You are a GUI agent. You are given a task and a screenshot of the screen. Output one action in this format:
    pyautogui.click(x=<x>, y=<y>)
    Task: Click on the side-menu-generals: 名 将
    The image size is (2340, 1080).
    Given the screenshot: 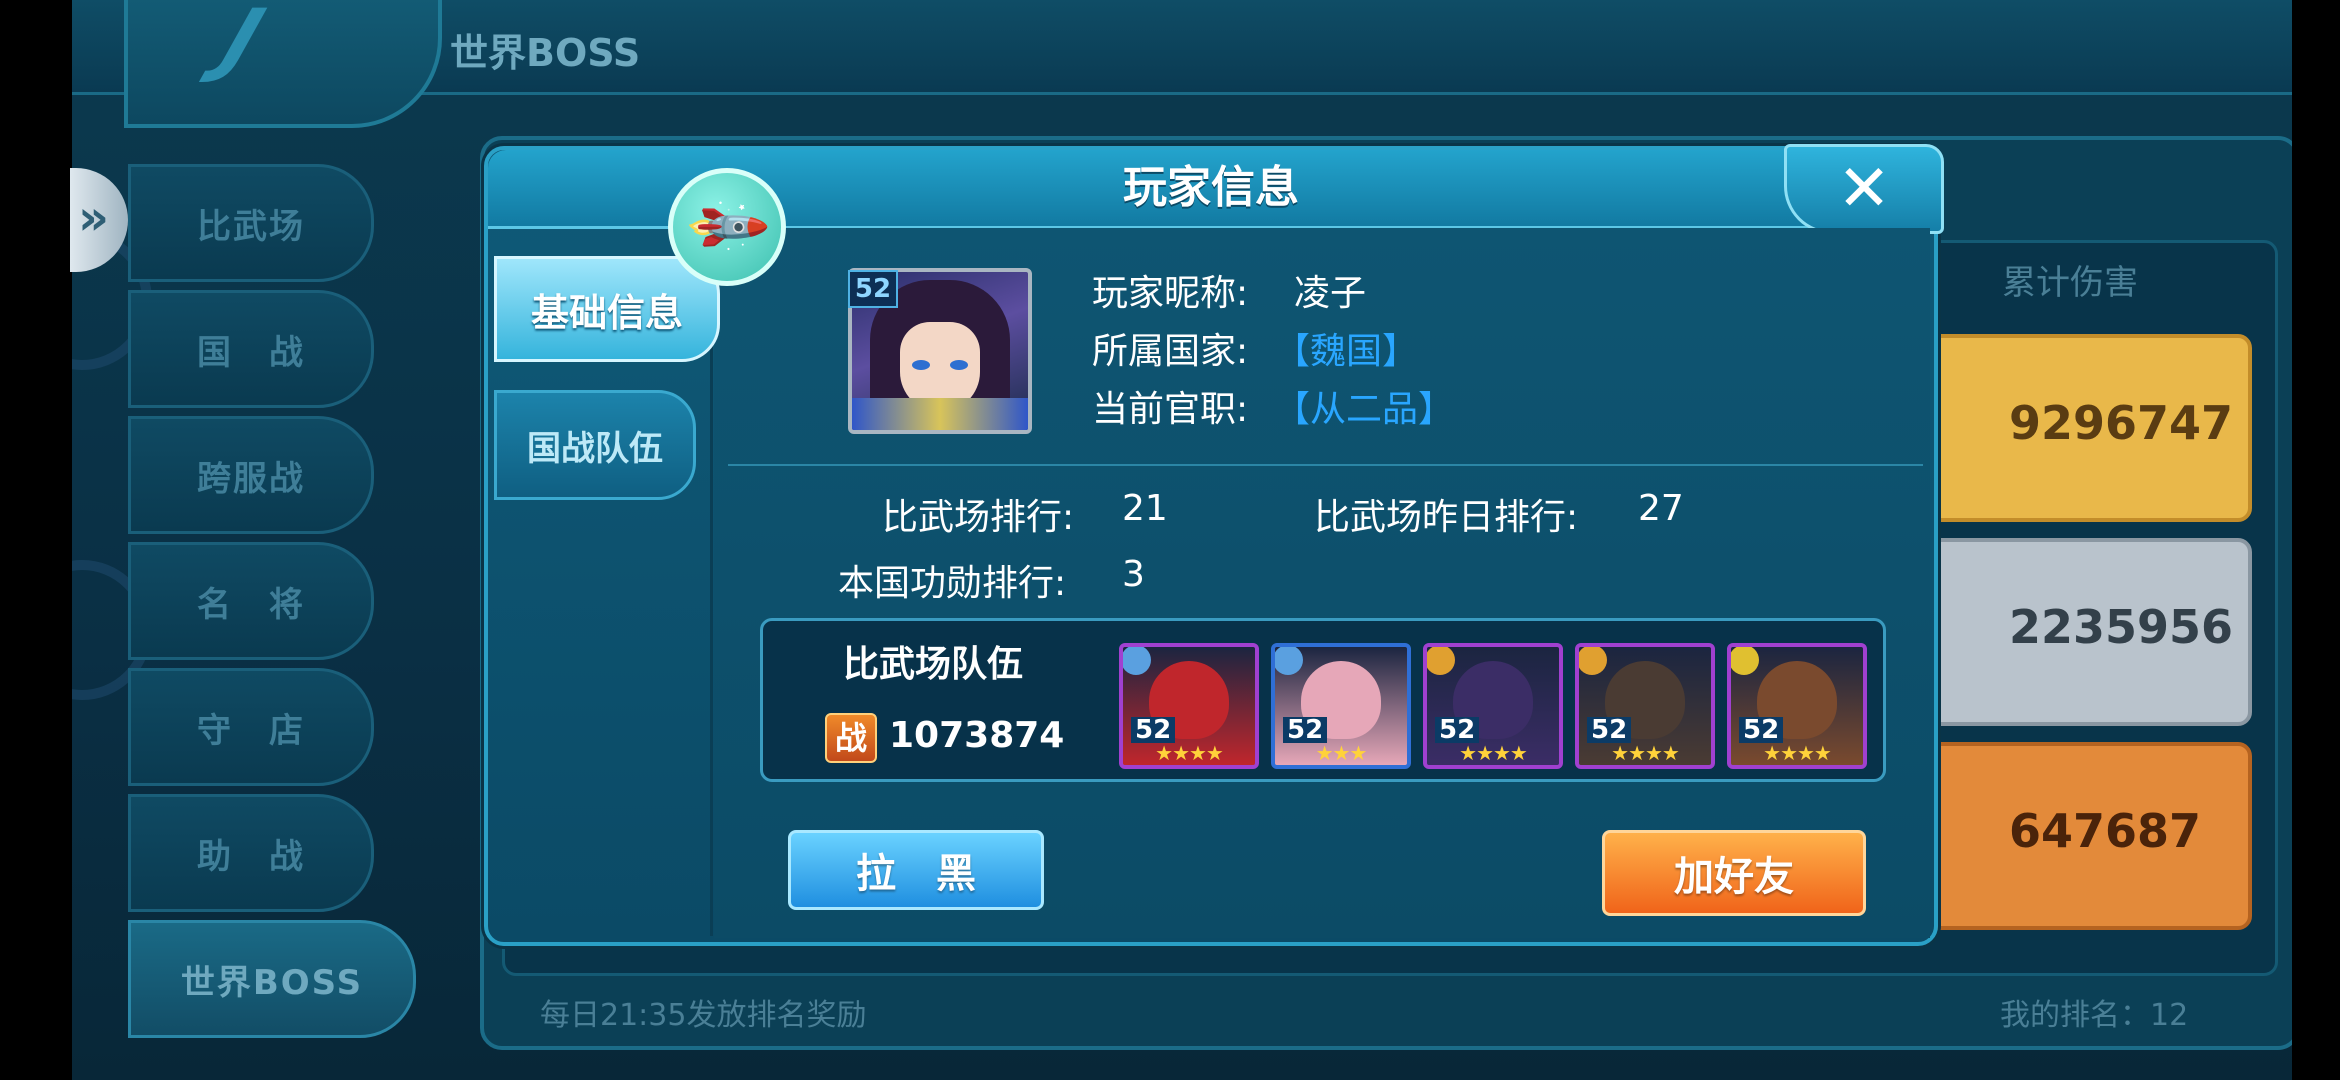 What is the action you would take?
    pyautogui.click(x=251, y=601)
    